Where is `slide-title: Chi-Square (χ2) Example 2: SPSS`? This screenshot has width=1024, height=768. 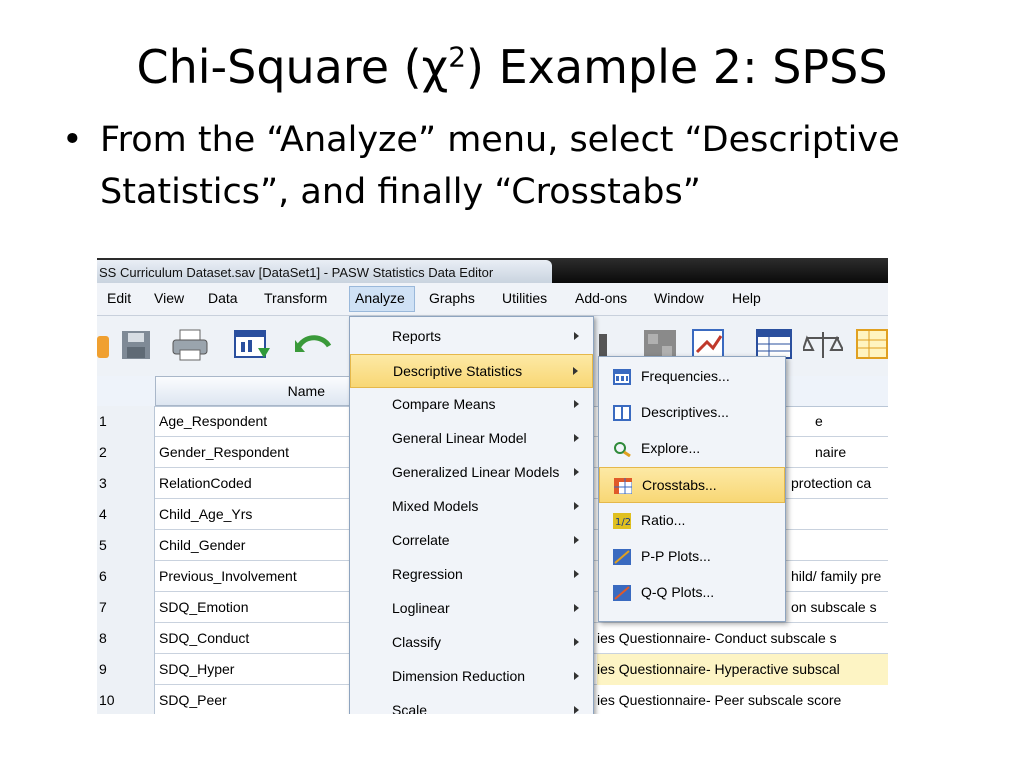
slide-title: Chi-Square (χ2) Example 2: SPSS is located at coordinates (512, 67).